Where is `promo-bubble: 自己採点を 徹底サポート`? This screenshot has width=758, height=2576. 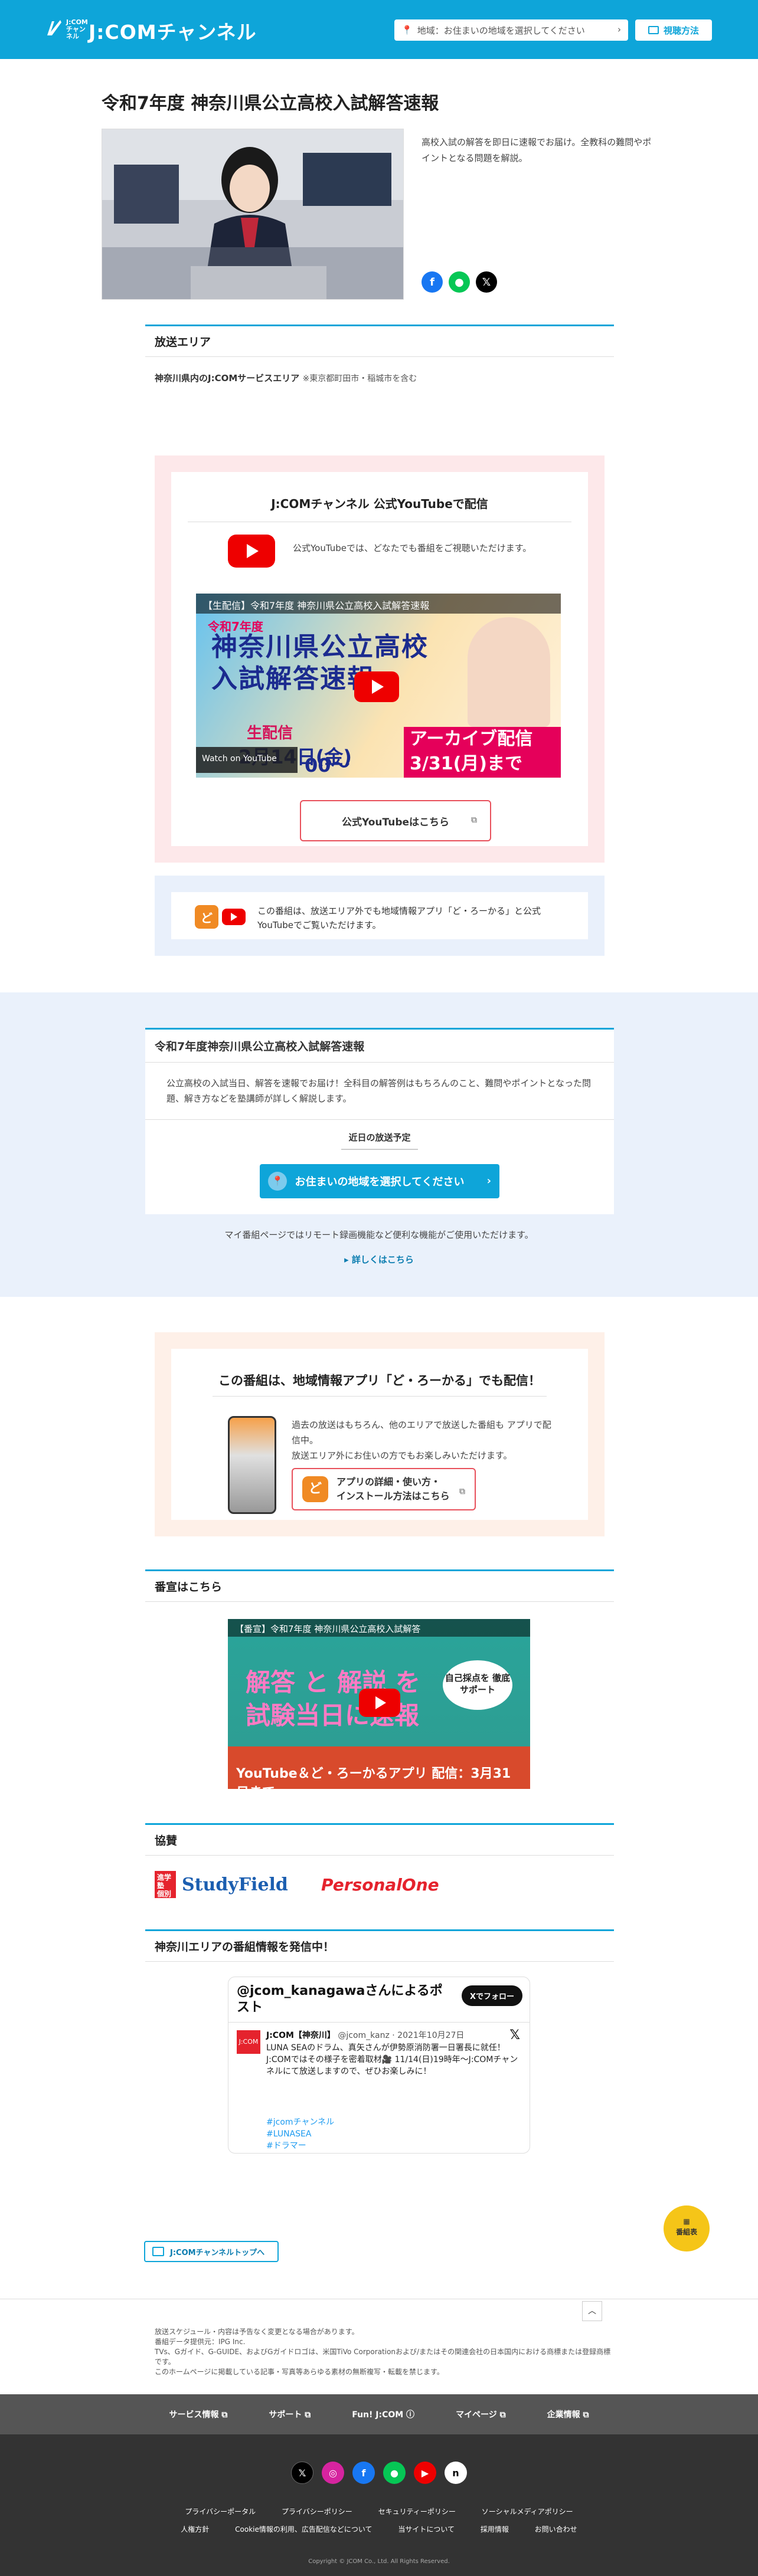 promo-bubble: 自己採点を 徹底サポート is located at coordinates (477, 1685).